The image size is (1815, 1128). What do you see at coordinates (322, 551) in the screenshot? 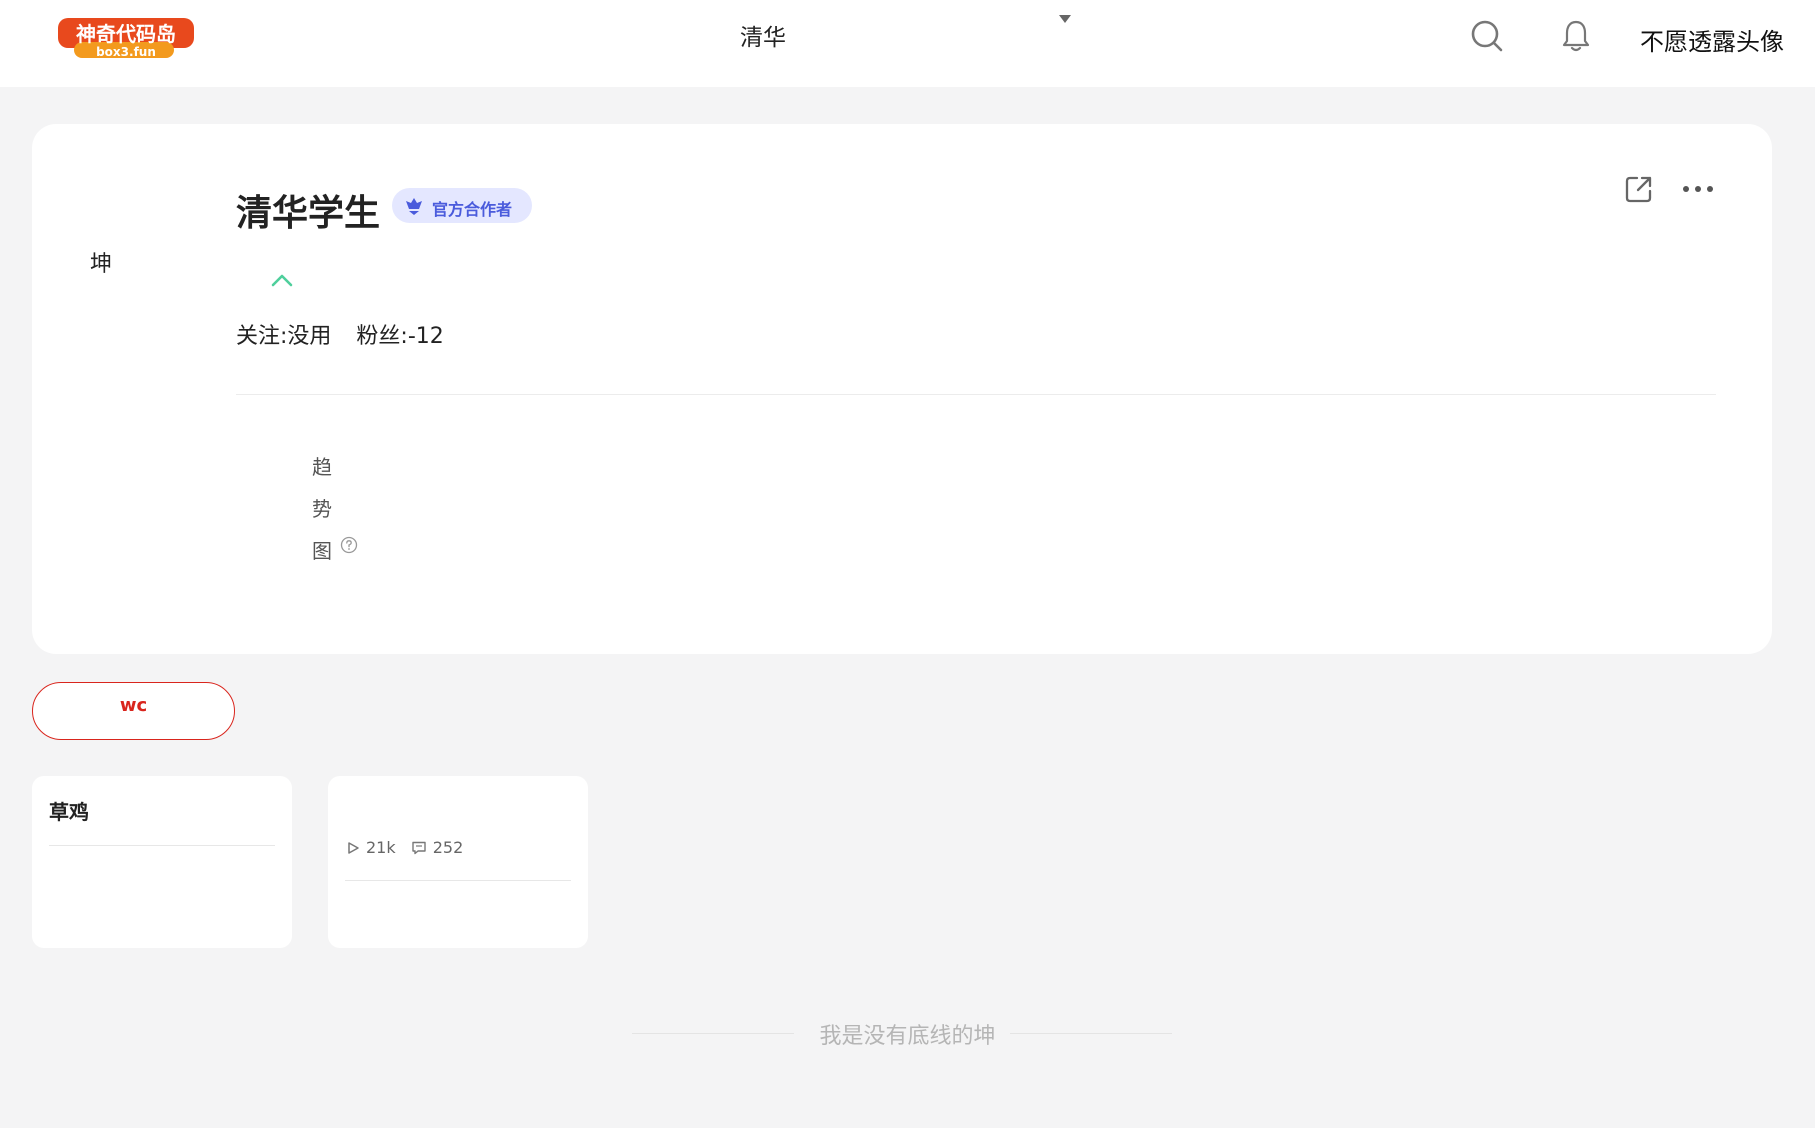
I see `trend-char: 图` at bounding box center [322, 551].